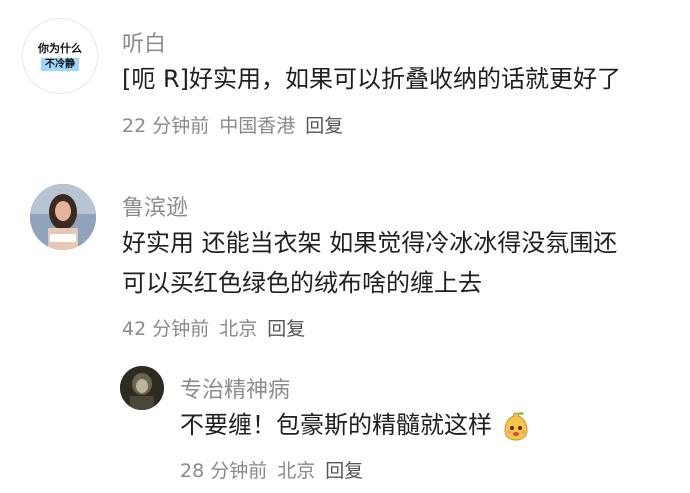 The width and height of the screenshot is (690, 493). What do you see at coordinates (516, 426) in the screenshot?
I see `pear-face-emoji-icon` at bounding box center [516, 426].